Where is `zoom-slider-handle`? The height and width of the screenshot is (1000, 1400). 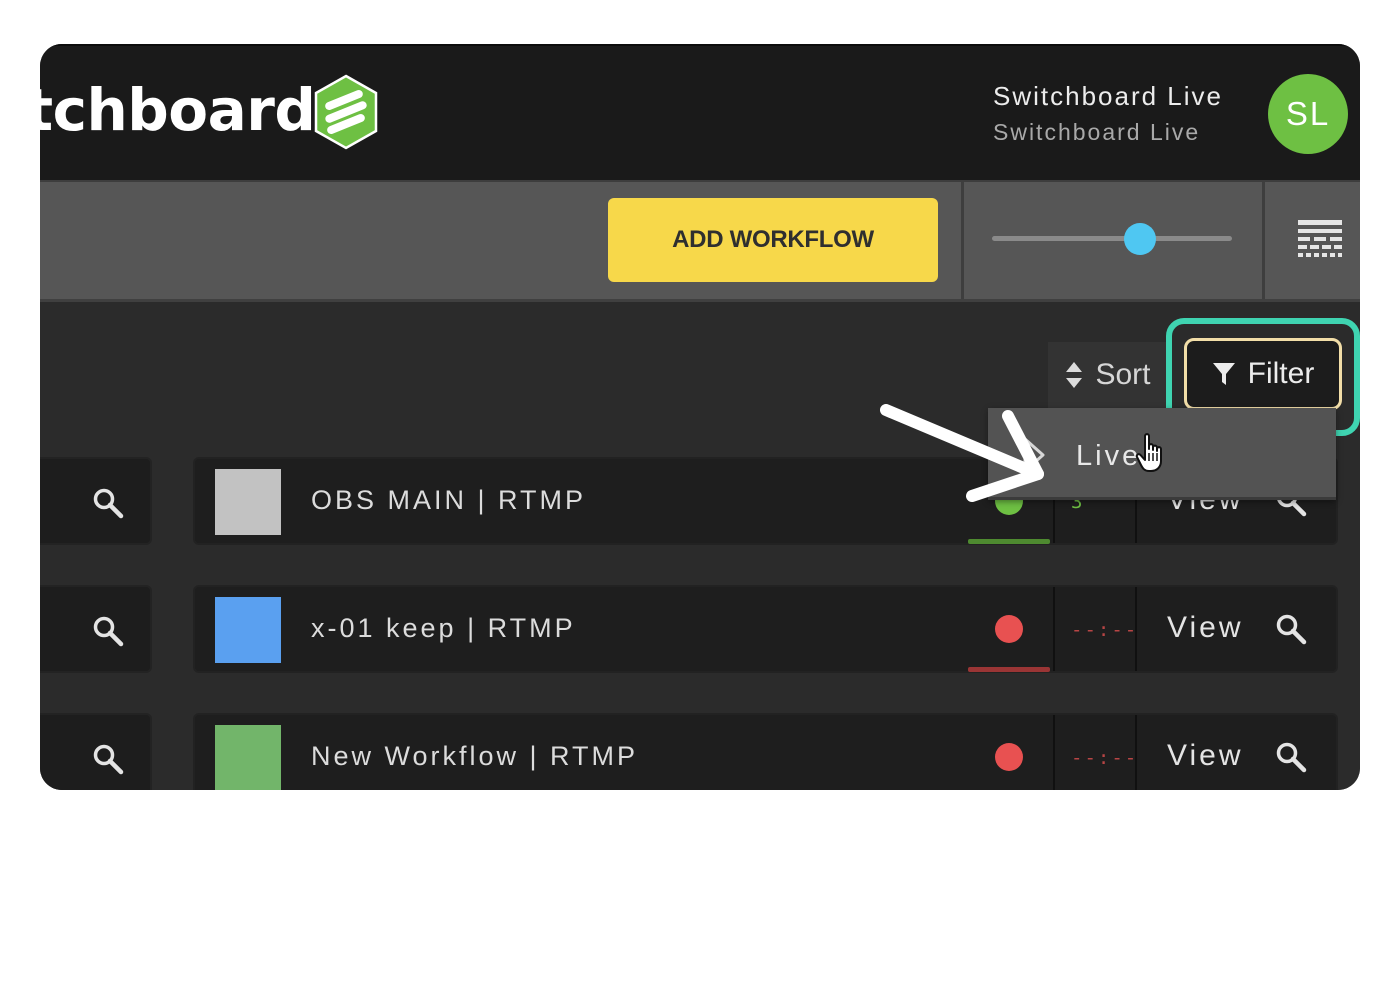 zoom-slider-handle is located at coordinates (1140, 239).